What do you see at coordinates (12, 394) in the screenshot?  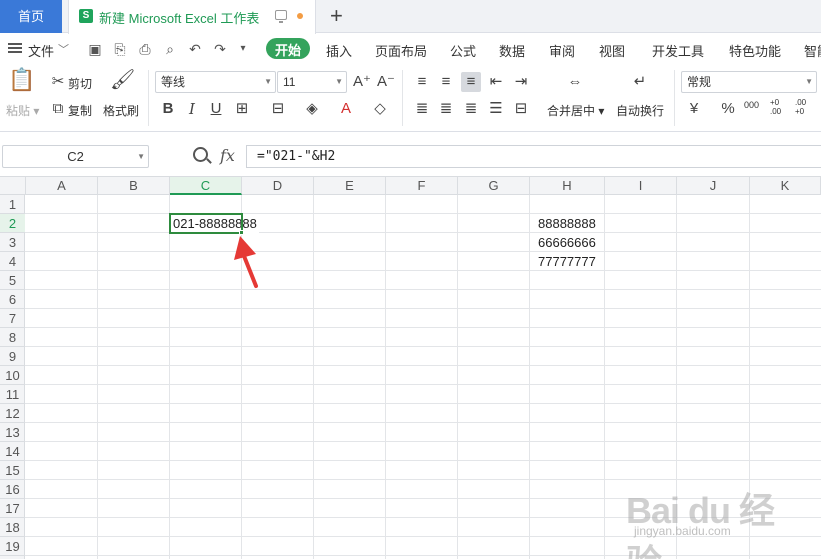 I see `row-header: 11` at bounding box center [12, 394].